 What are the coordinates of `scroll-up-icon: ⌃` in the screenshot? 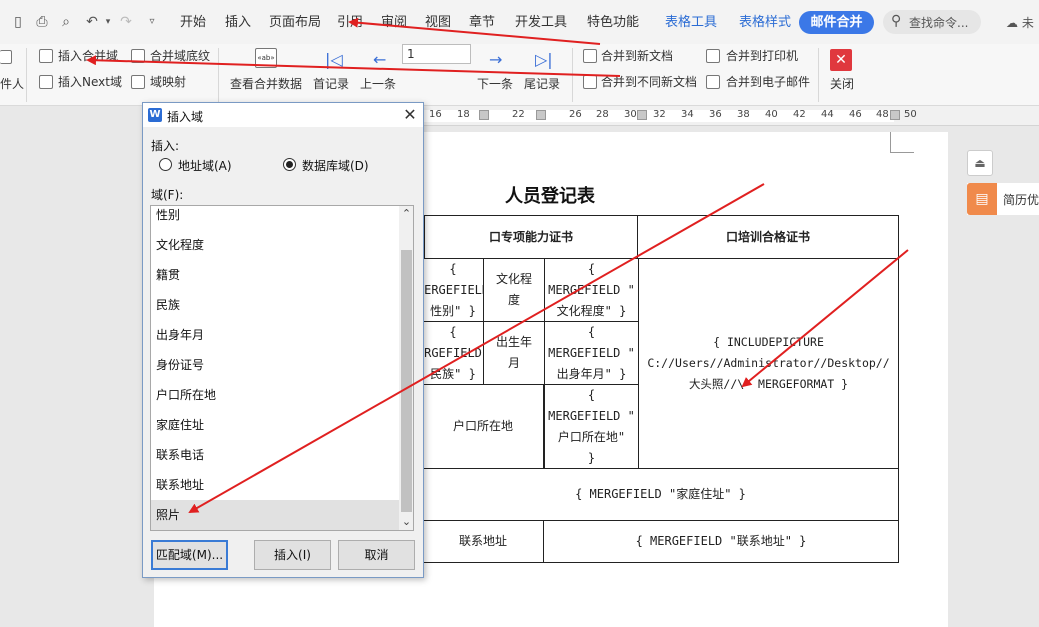 It's located at (406, 214).